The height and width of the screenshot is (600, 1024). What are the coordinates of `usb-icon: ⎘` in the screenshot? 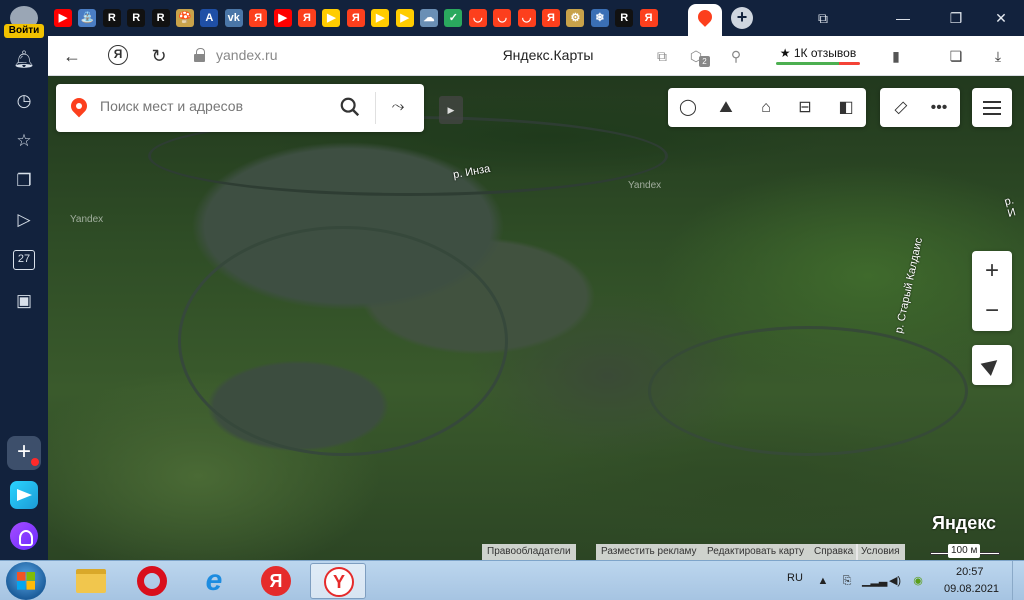 It's located at (847, 581).